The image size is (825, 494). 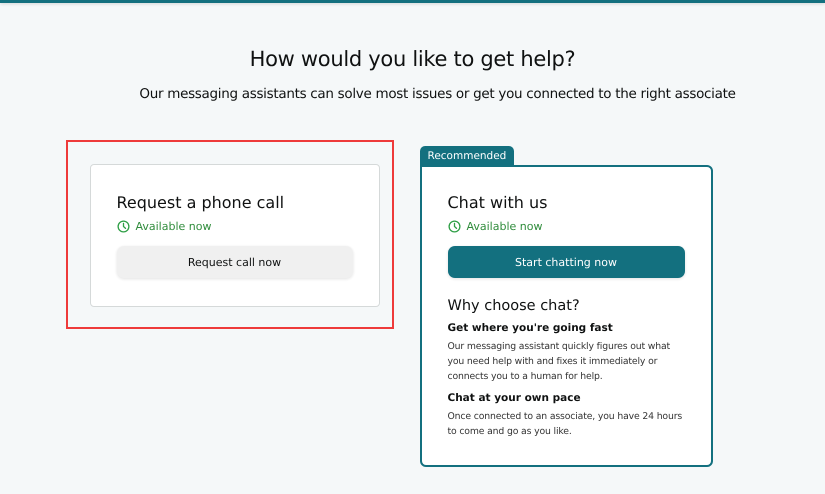 I want to click on request-call-button: Request call now, so click(x=234, y=262).